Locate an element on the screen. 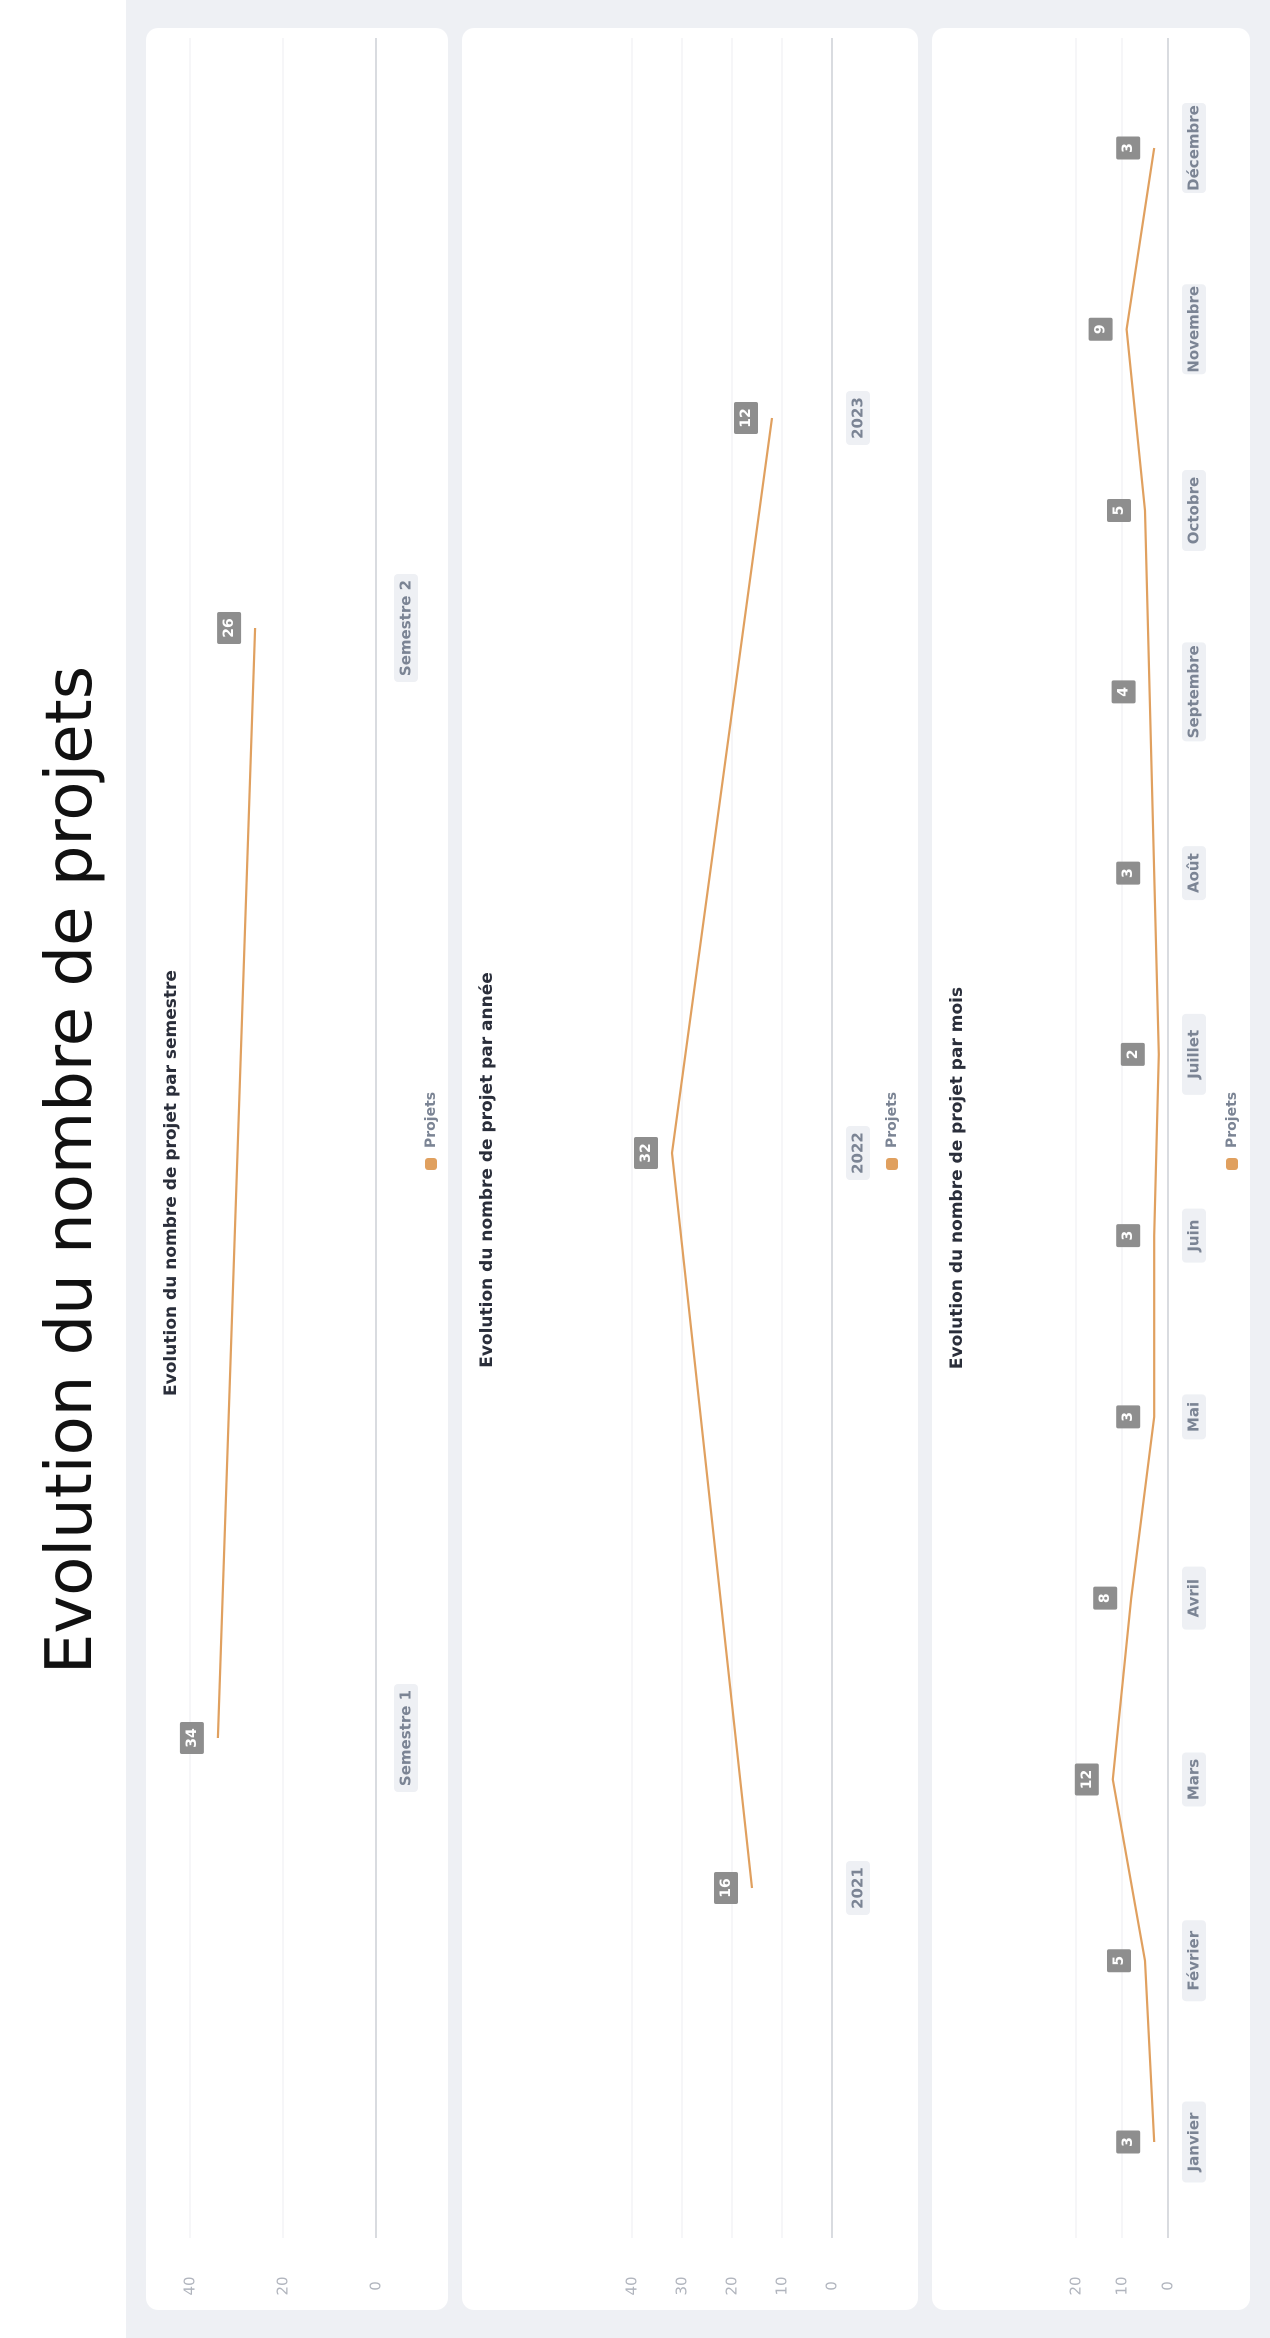 This screenshot has width=1270, height=2338. data-label-juillet: 2 is located at coordinates (1132, 1054).